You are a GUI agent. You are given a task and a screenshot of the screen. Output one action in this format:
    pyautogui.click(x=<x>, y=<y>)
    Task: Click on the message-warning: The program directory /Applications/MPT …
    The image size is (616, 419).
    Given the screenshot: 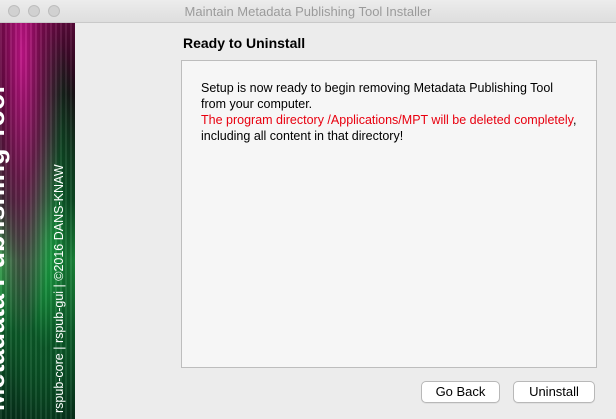 What is the action you would take?
    pyautogui.click(x=387, y=120)
    